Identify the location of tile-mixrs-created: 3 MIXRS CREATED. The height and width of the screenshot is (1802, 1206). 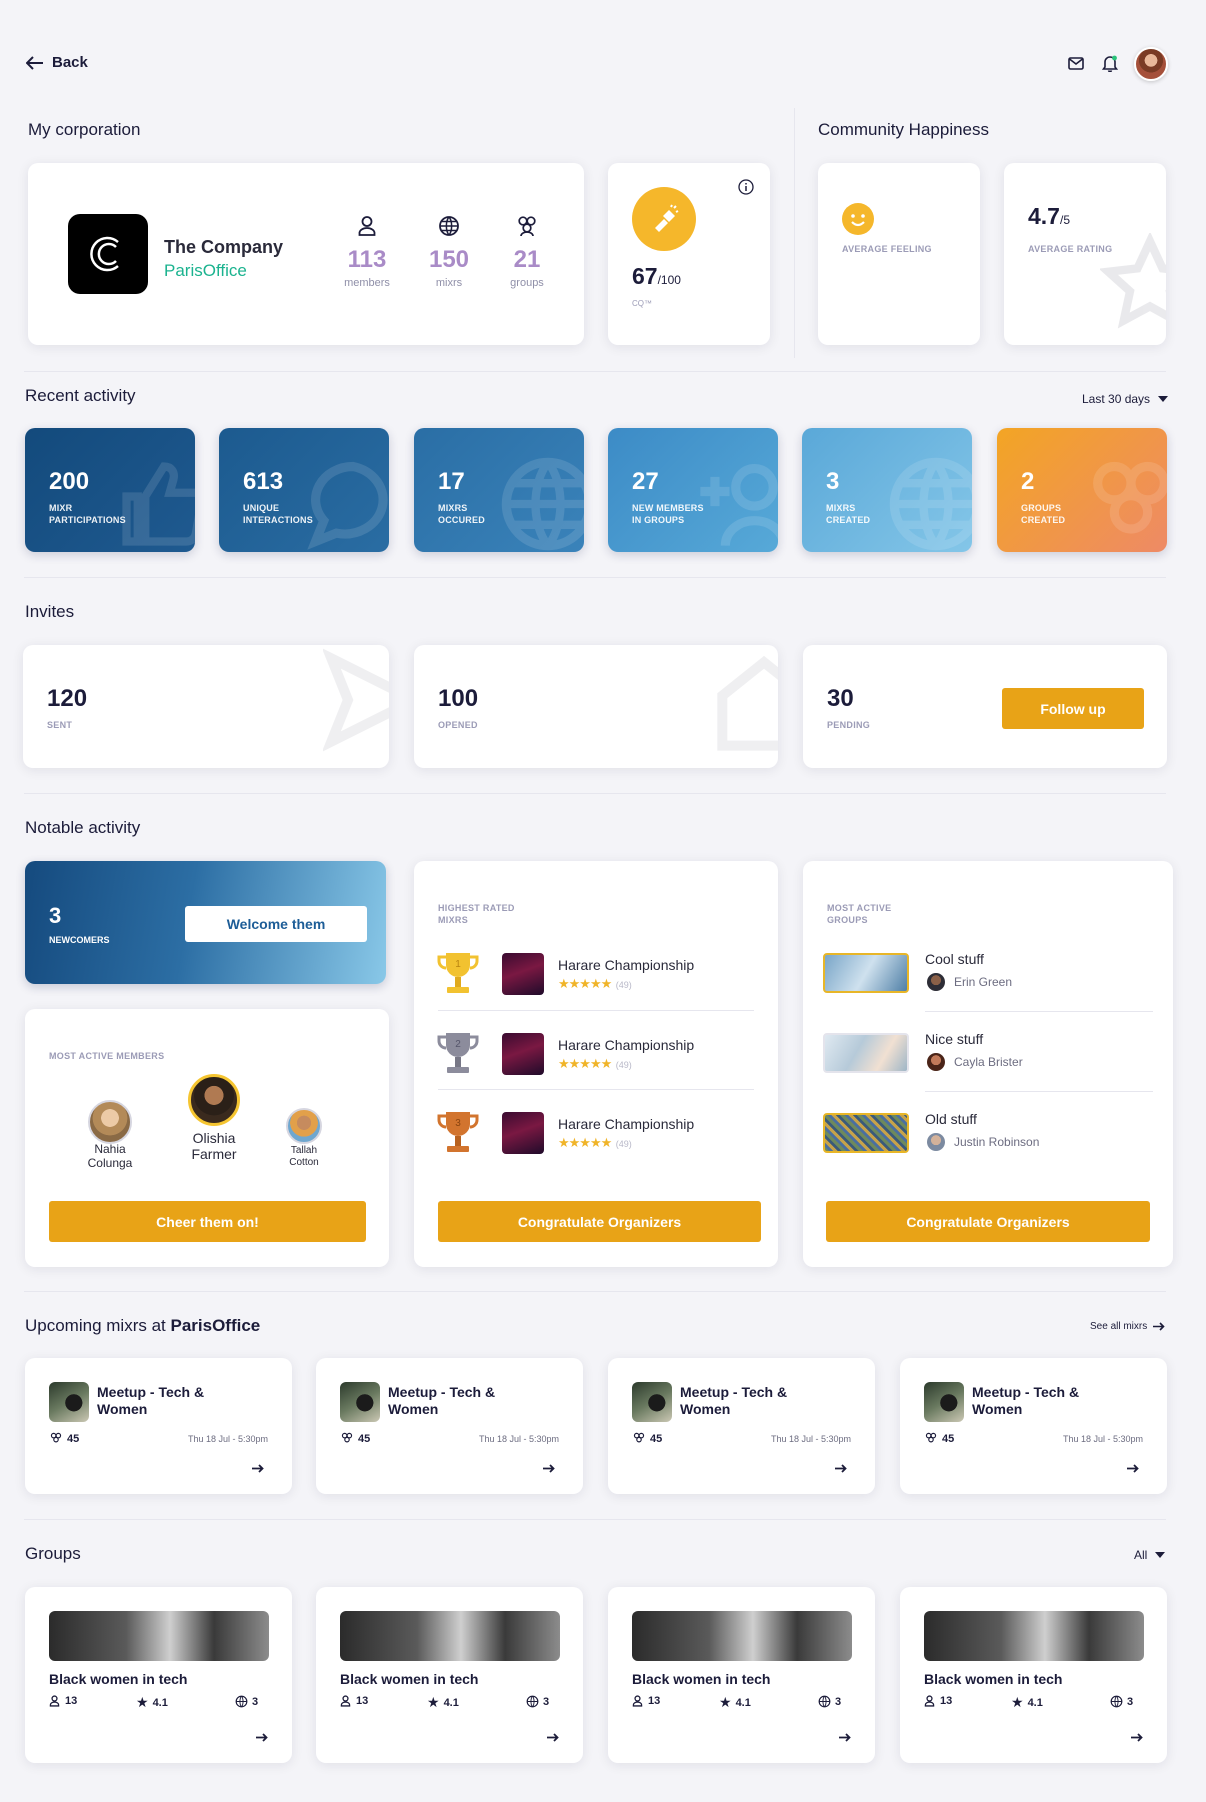
(887, 490).